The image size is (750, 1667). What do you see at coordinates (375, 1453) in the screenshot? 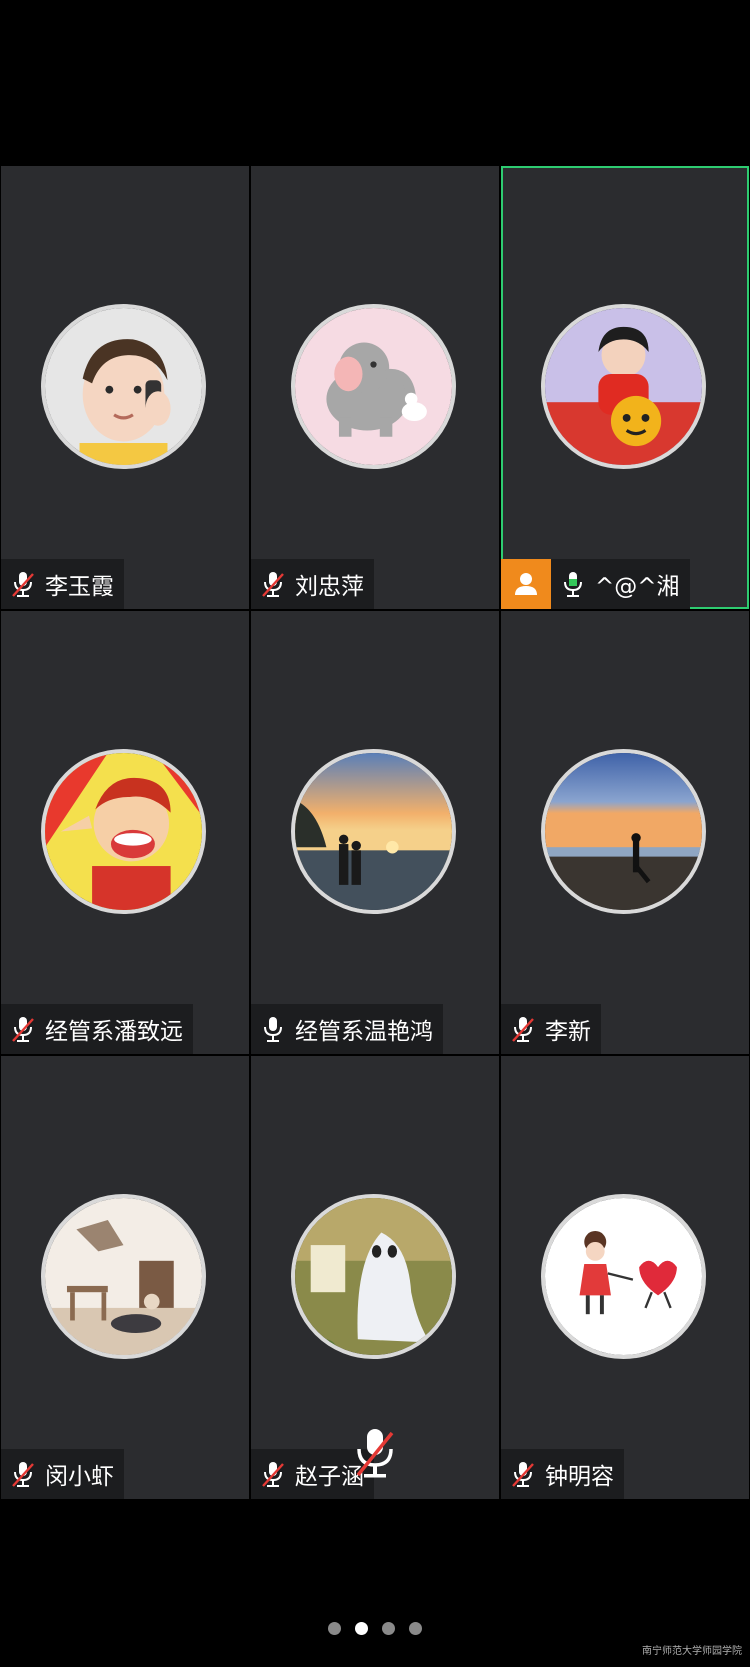
I see `self-mic-muted-icon` at bounding box center [375, 1453].